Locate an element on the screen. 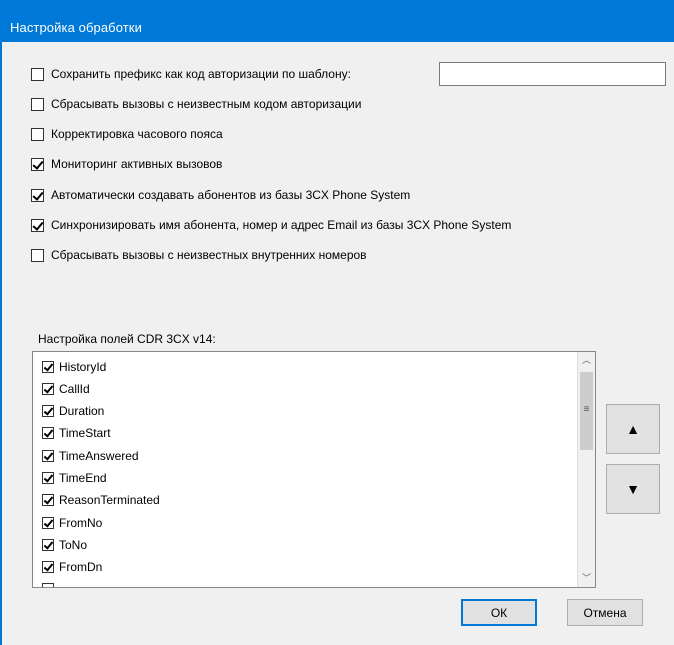 Image resolution: width=674 pixels, height=645 pixels. list-item: FromNo is located at coordinates (72, 522).